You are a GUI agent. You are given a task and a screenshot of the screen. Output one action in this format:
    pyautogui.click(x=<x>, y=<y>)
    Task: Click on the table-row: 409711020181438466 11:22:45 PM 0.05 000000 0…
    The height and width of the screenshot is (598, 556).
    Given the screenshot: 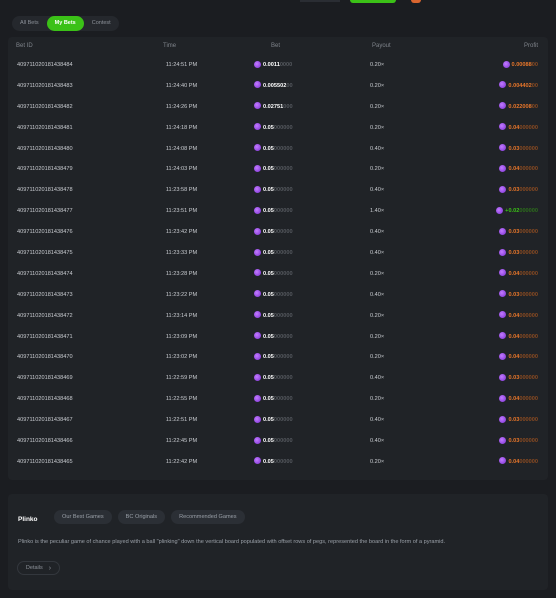 What is the action you would take?
    pyautogui.click(x=278, y=442)
    